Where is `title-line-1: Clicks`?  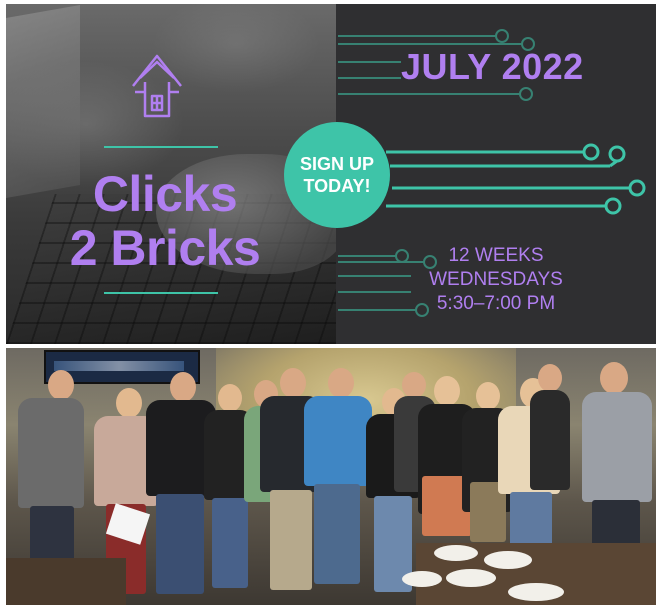
title-line-1: Clicks is located at coordinates (165, 194).